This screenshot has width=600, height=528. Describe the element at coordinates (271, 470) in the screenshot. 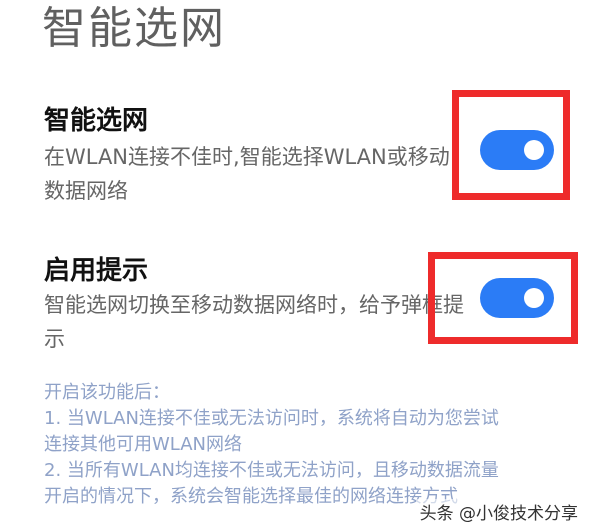

I see `info-line: 2. 当所有WLAN均连接不佳或无法访问，且移动数据流量` at that location.